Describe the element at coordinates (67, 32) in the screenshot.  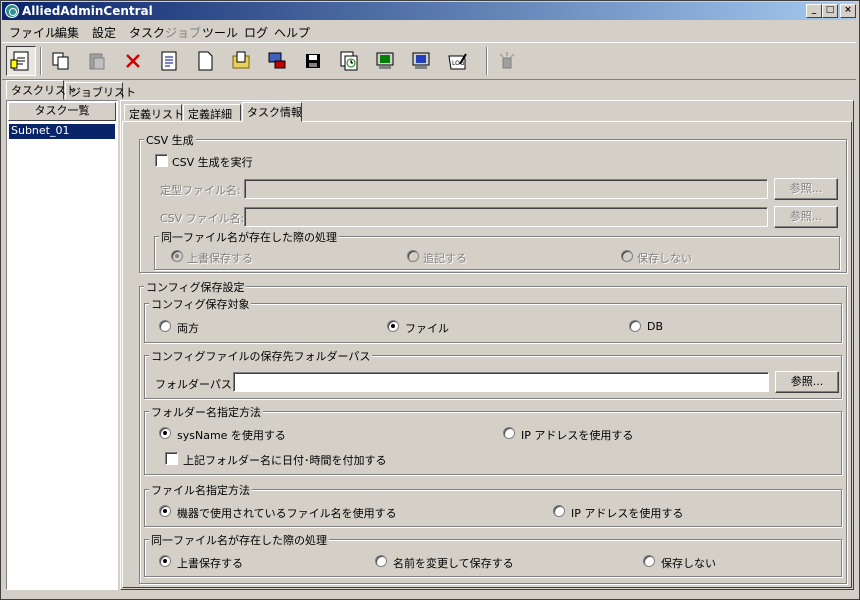
I see `menu-edit: 編集` at that location.